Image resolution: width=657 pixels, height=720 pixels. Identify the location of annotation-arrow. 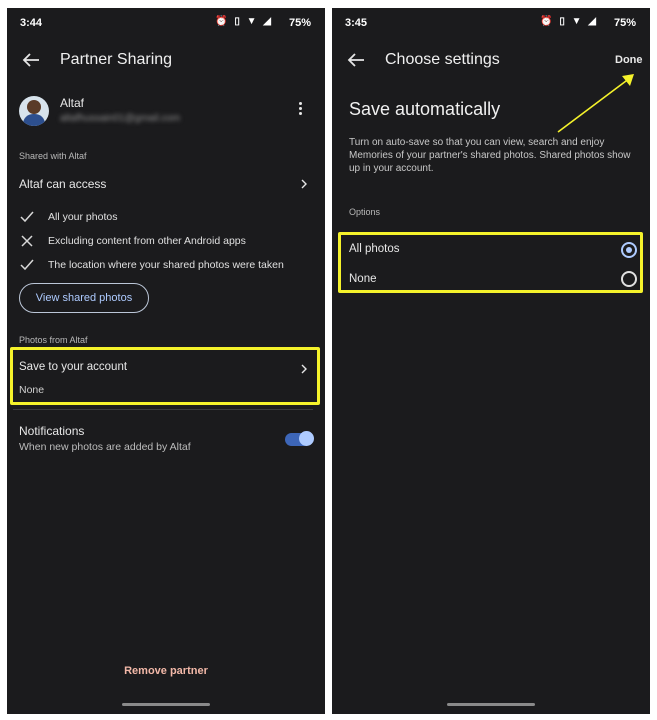
(595, 103).